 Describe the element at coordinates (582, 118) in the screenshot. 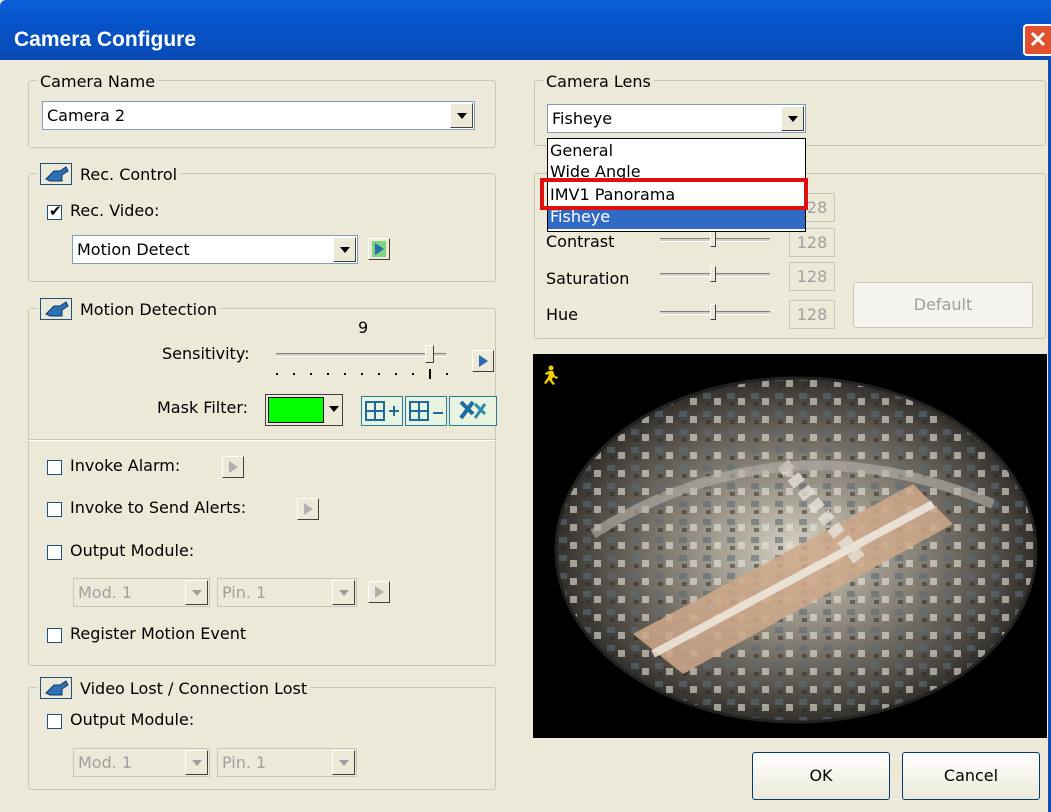

I see `camera-lens-value: Fisheye` at that location.